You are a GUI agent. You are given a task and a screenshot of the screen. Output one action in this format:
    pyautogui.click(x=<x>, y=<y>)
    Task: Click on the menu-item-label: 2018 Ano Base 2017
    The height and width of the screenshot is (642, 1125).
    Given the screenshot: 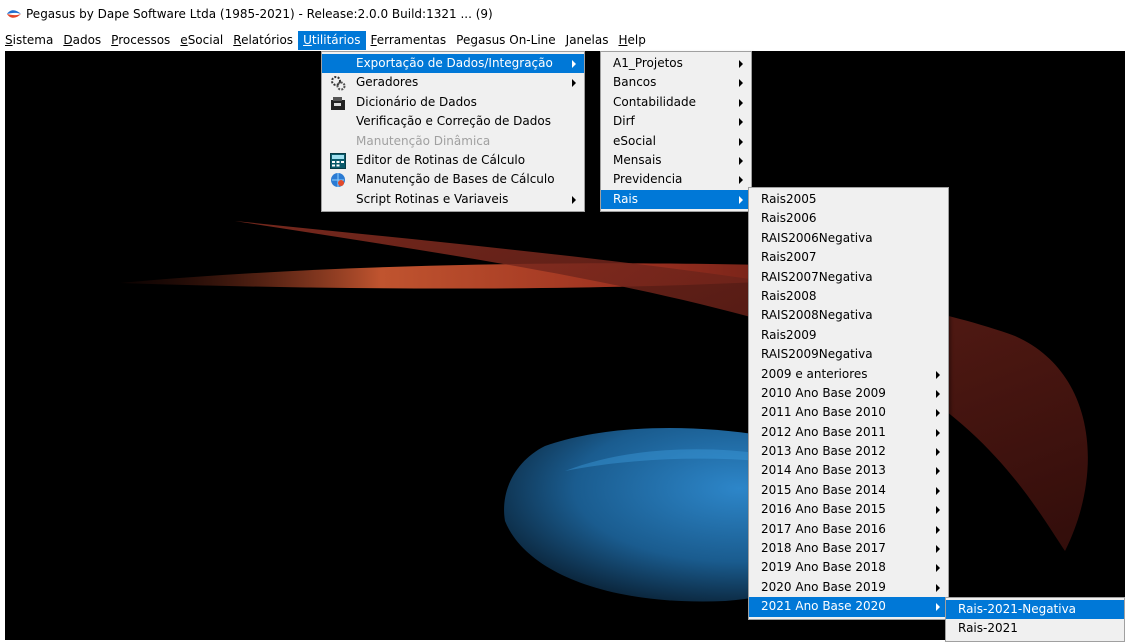 What is the action you would take?
    pyautogui.click(x=823, y=548)
    